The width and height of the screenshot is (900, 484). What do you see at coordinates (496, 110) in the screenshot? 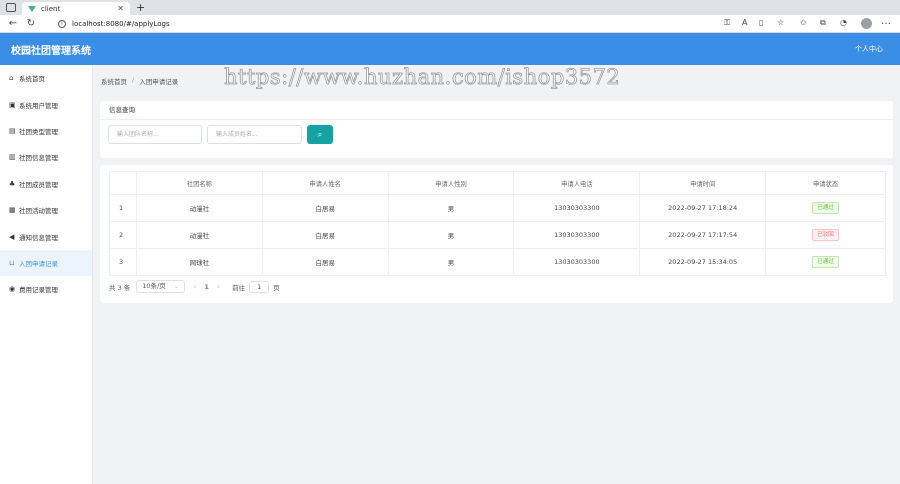
I see `search-panel-title: 信息查询` at bounding box center [496, 110].